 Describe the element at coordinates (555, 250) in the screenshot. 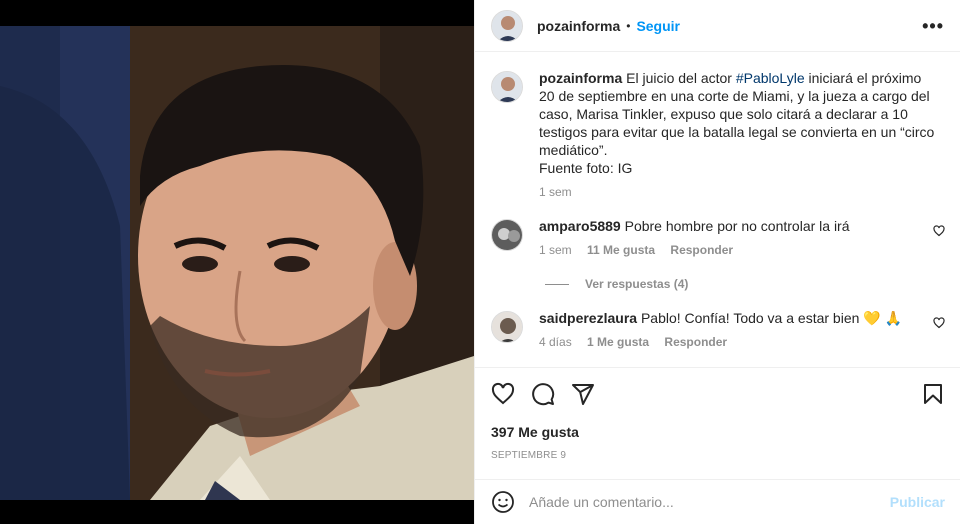

I see `comment-time: 1 sem` at that location.